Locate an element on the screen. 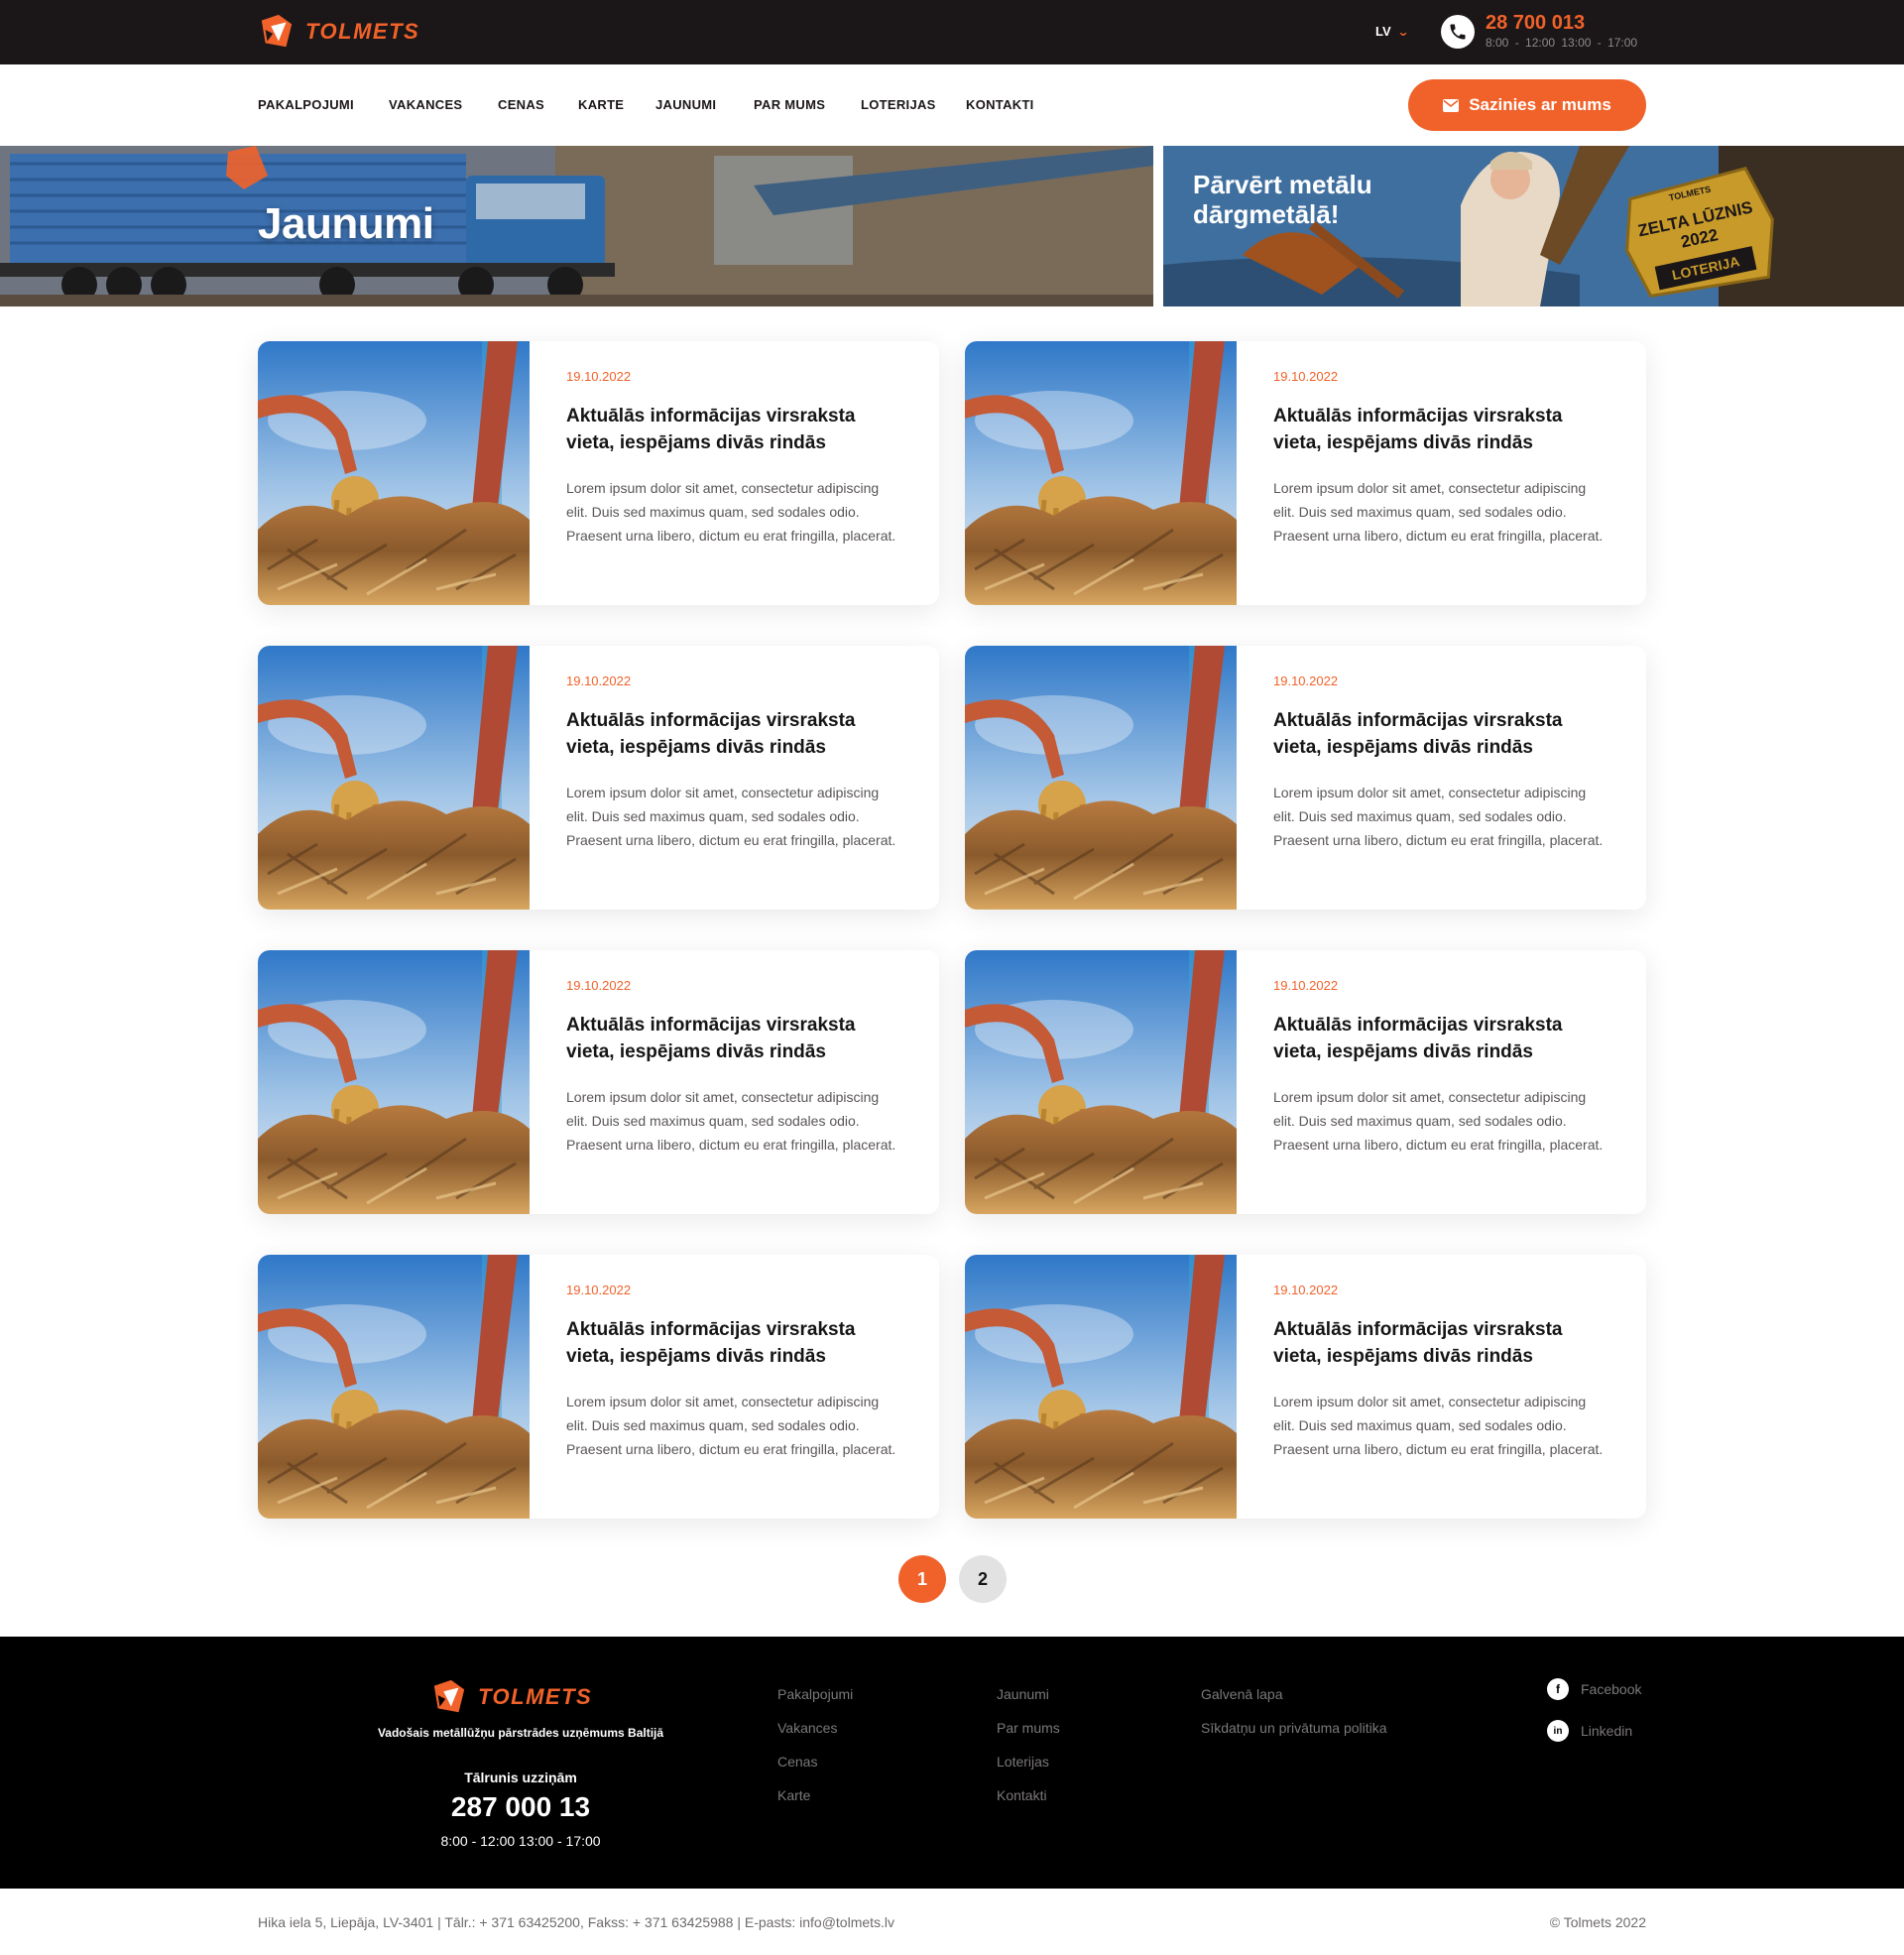  nav-item-kontakti: KONTAKTI is located at coordinates (1000, 105).